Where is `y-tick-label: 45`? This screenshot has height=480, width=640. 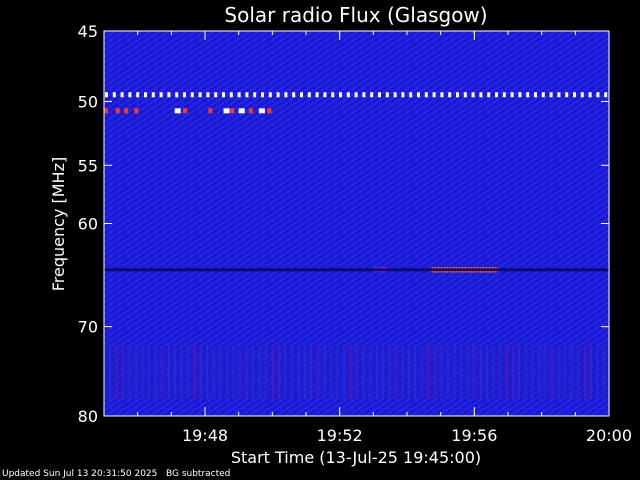
y-tick-label: 45 is located at coordinates (88, 31).